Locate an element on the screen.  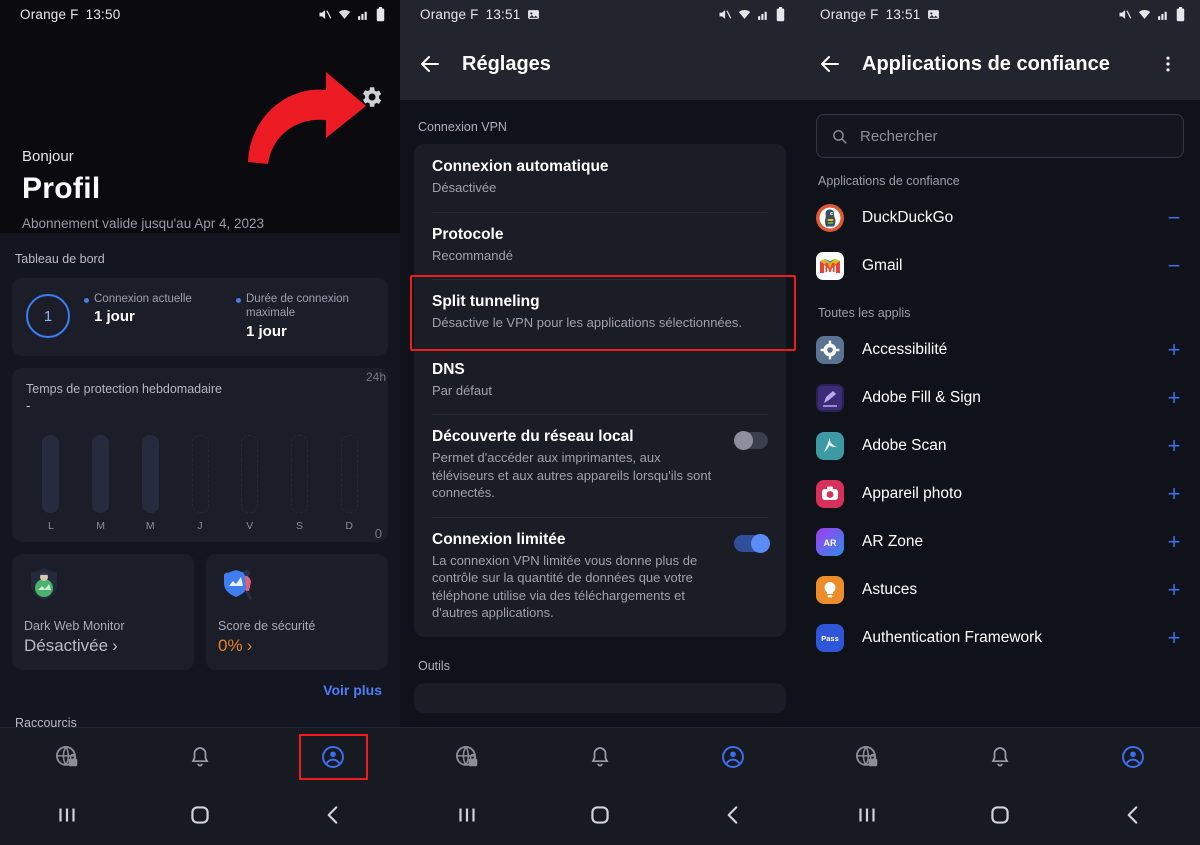
search-area: Rechercher is located at coordinates (1000, 129).